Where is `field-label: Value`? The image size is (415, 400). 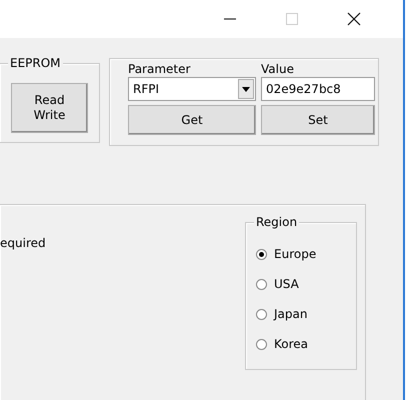 field-label: Value is located at coordinates (278, 69).